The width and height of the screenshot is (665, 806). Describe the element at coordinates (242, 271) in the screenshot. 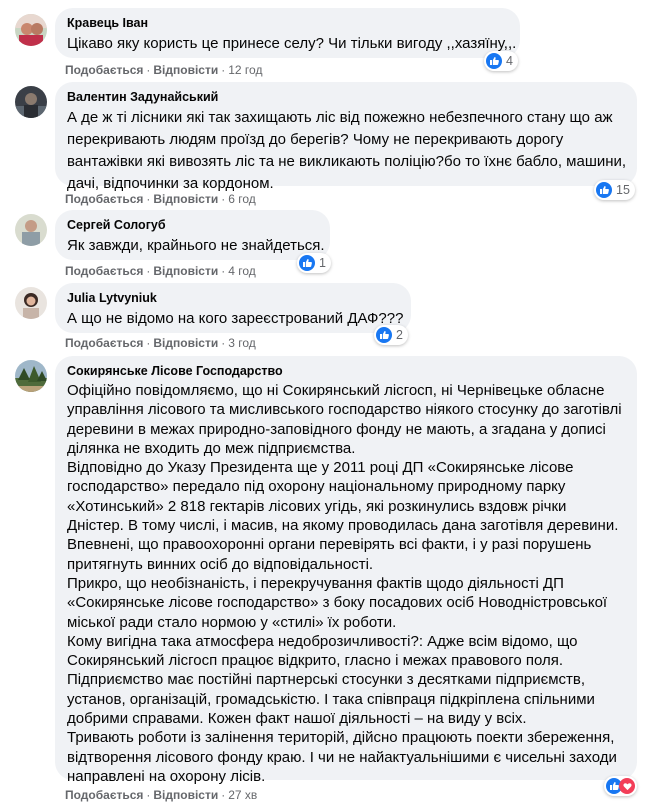

I see `comment-time: 4 год` at that location.